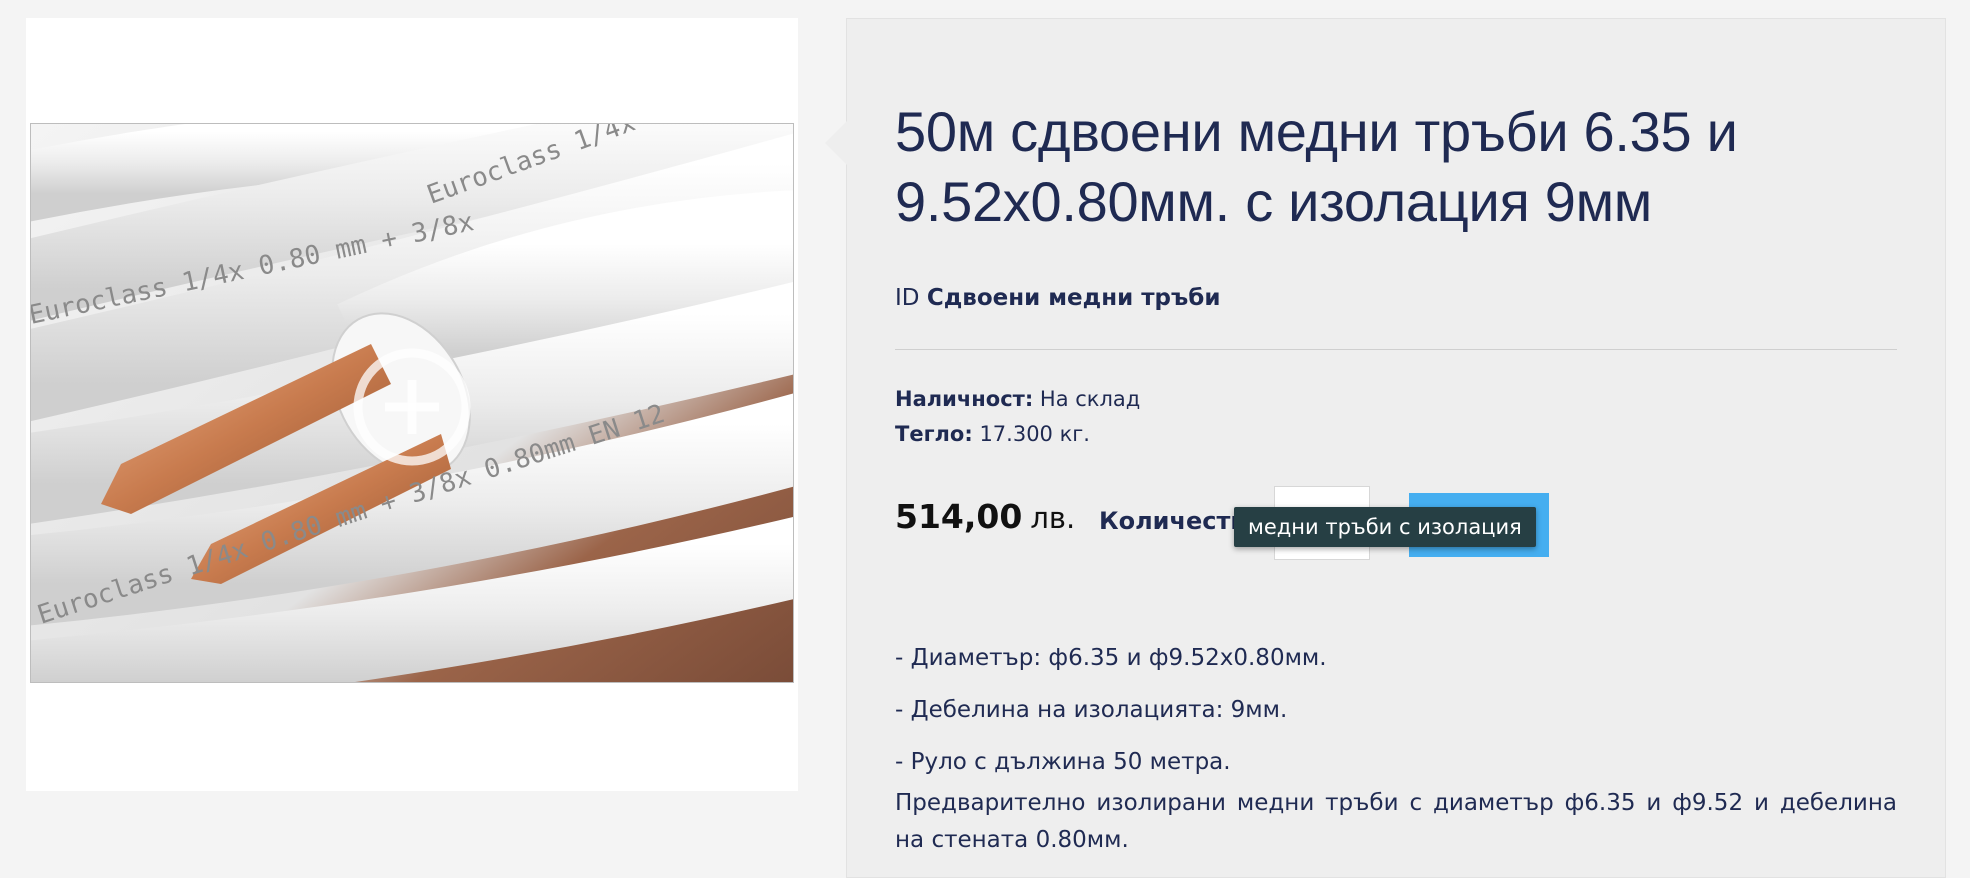  I want to click on availability-value: На склад, so click(1090, 399).